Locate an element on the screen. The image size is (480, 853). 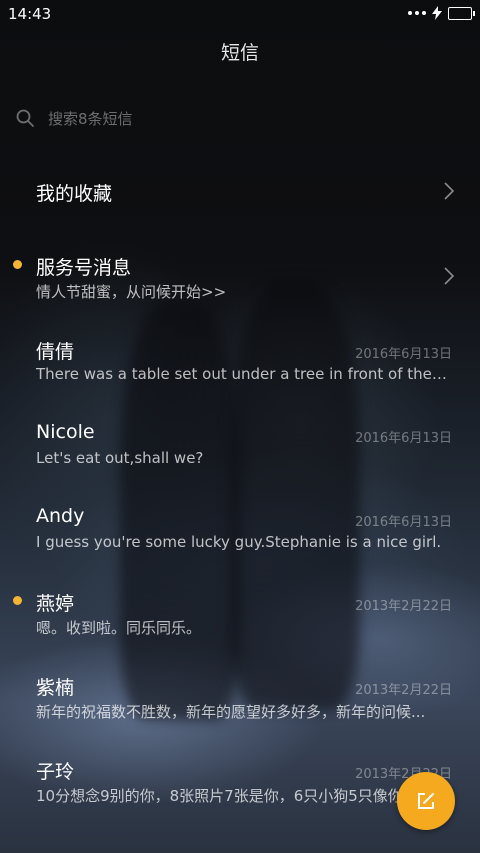
conversation-name: Andy is located at coordinates (60, 516).